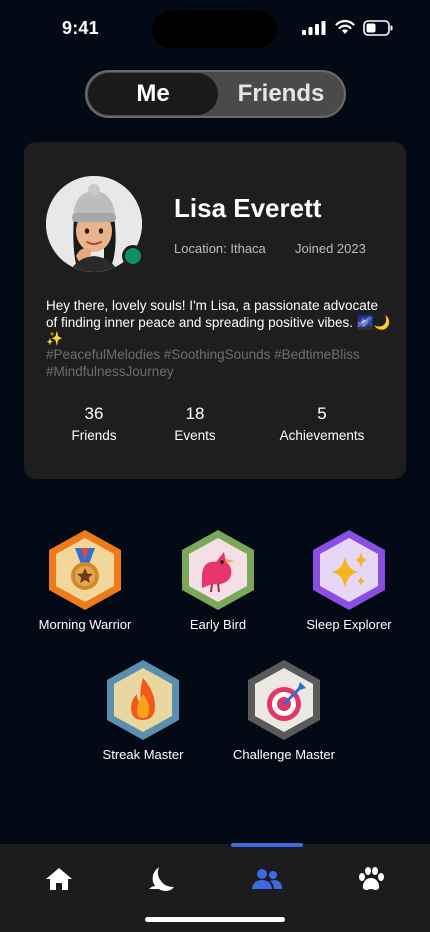 The height and width of the screenshot is (932, 430). What do you see at coordinates (94, 423) in the screenshot?
I see `stat-friends: 36 Friends` at bounding box center [94, 423].